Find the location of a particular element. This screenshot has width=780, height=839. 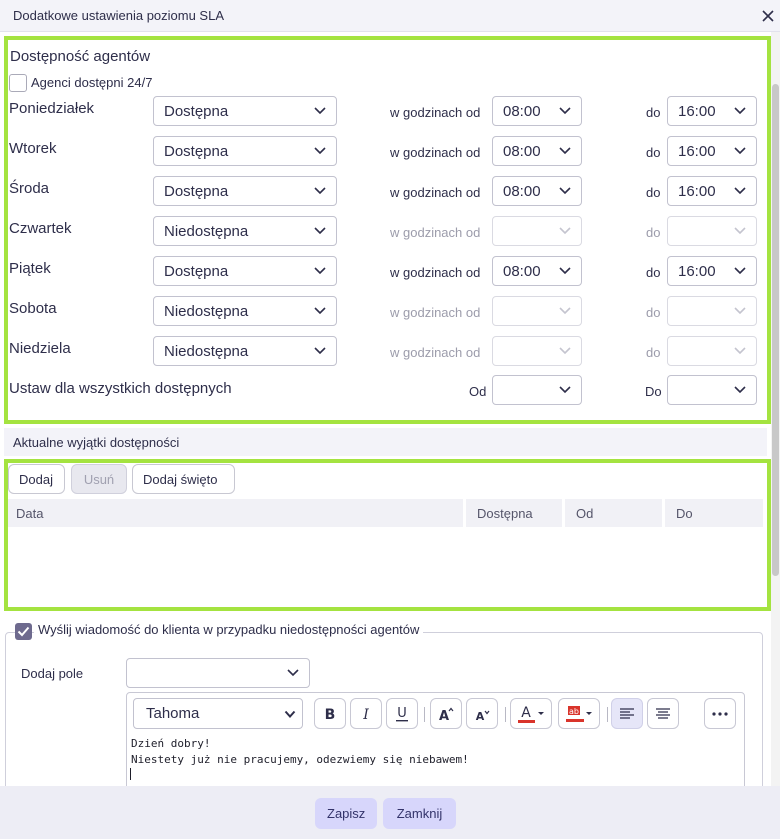

day-label: Czwartek is located at coordinates (40, 228).